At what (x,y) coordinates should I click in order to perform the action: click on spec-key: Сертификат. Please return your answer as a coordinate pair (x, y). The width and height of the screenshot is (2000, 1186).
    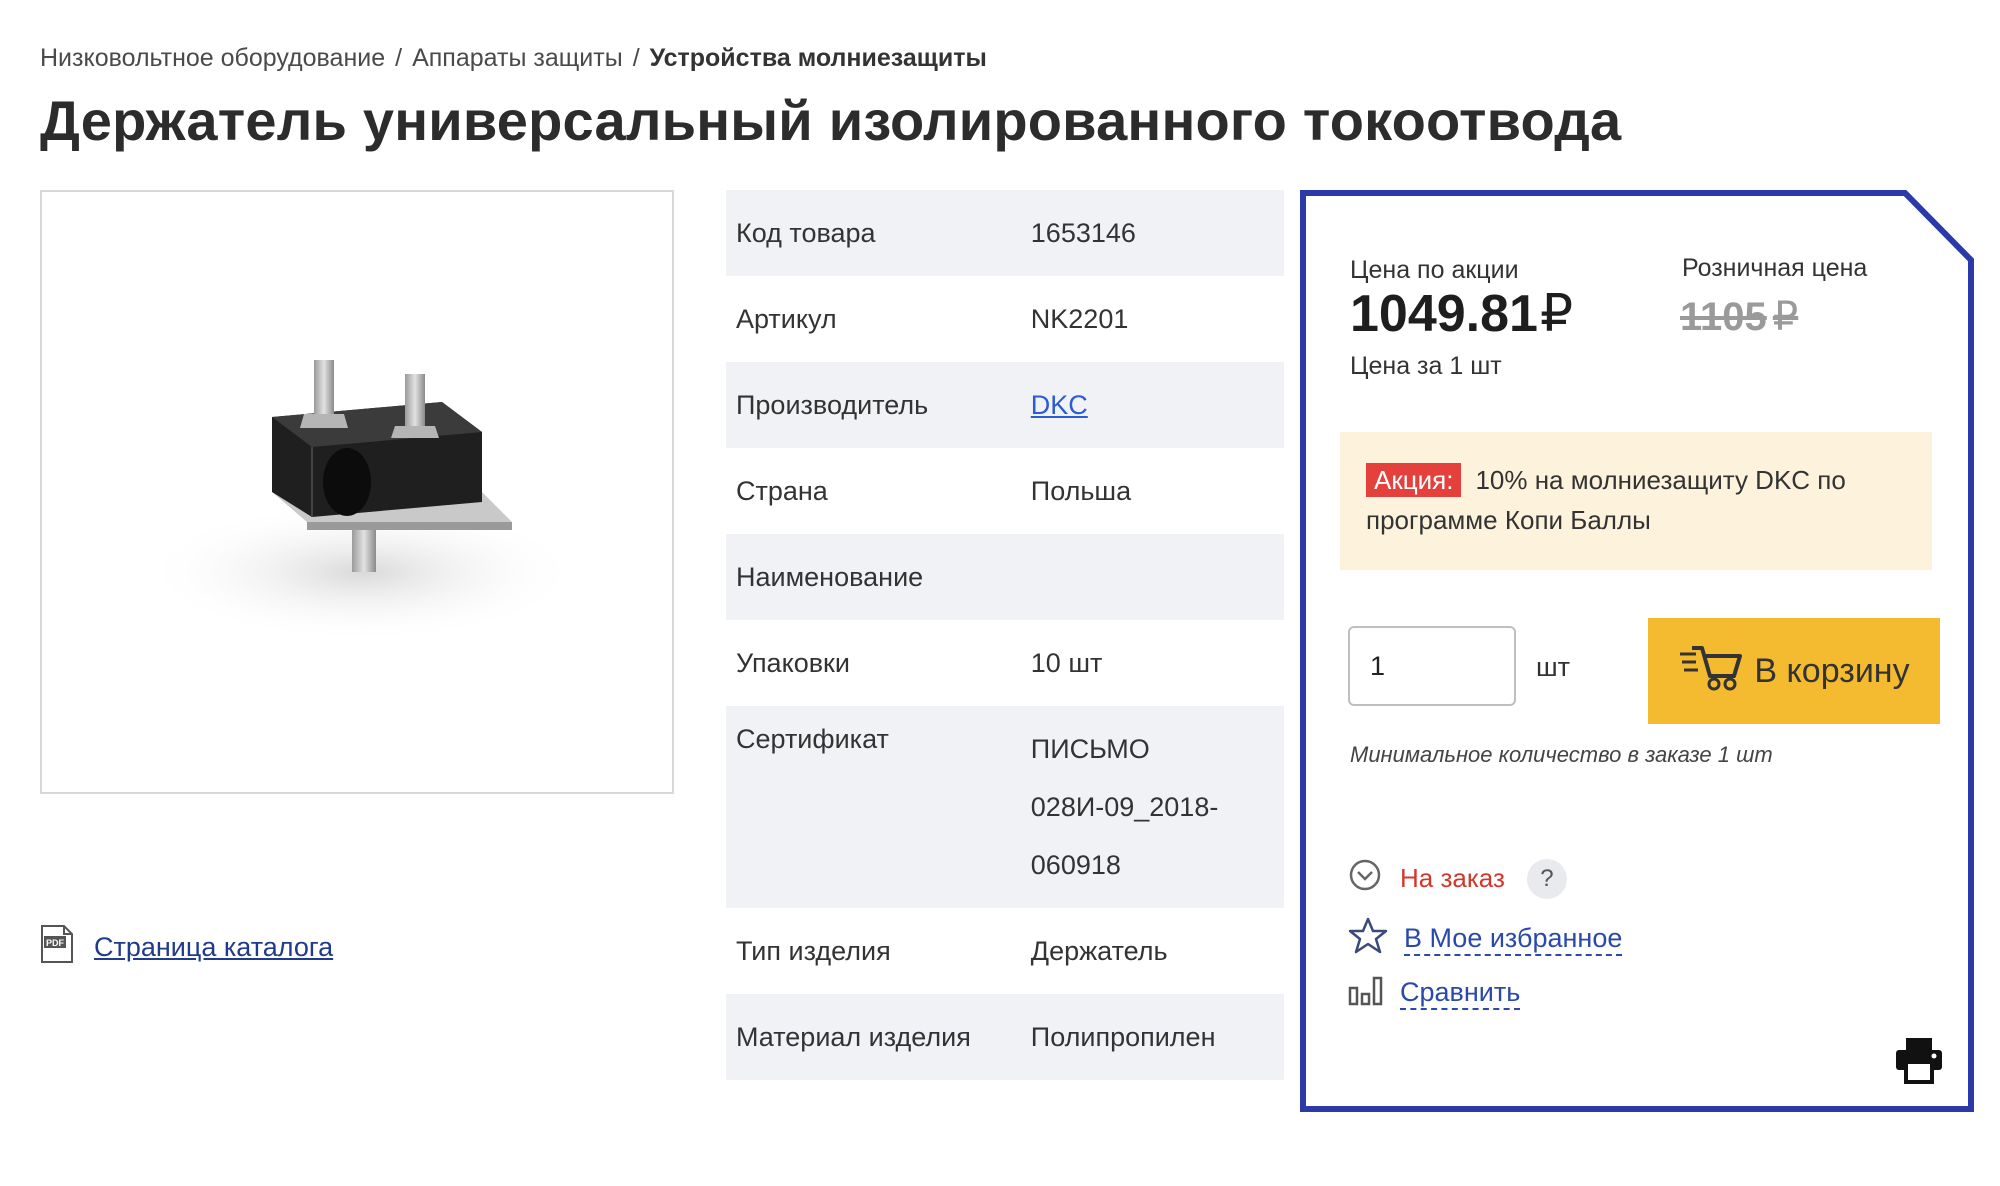
    Looking at the image, I should click on (812, 739).